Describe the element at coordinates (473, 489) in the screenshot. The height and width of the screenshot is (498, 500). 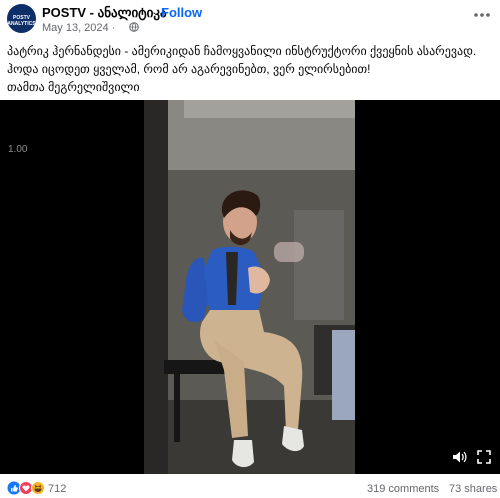
I see `shares-count: 73 shares` at that location.